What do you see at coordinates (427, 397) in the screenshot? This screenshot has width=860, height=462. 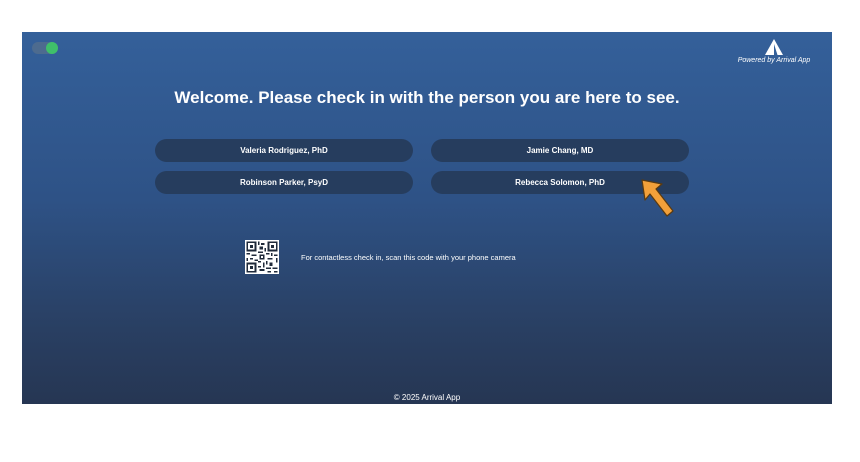 I see `copyright-footer: © 2025 Arrival App` at bounding box center [427, 397].